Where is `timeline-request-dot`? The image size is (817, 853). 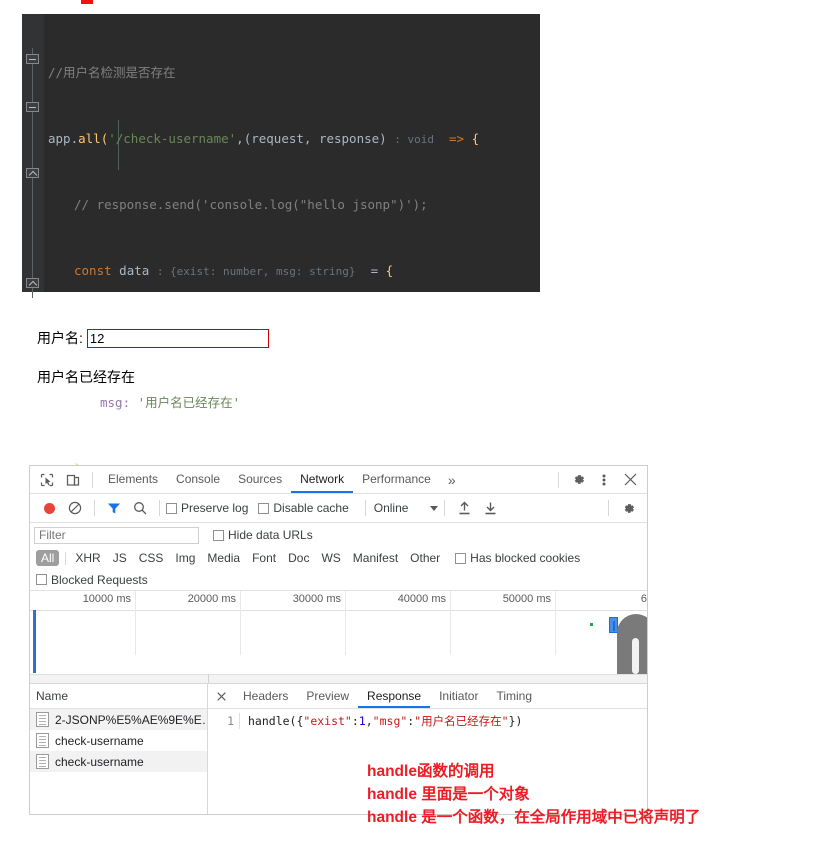 timeline-request-dot is located at coordinates (591, 624).